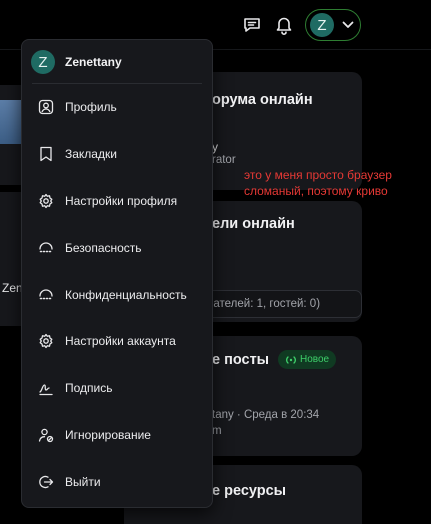 The image size is (431, 524). Describe the element at coordinates (224, 160) in the screenshot. I see `staff-role: rator` at that location.